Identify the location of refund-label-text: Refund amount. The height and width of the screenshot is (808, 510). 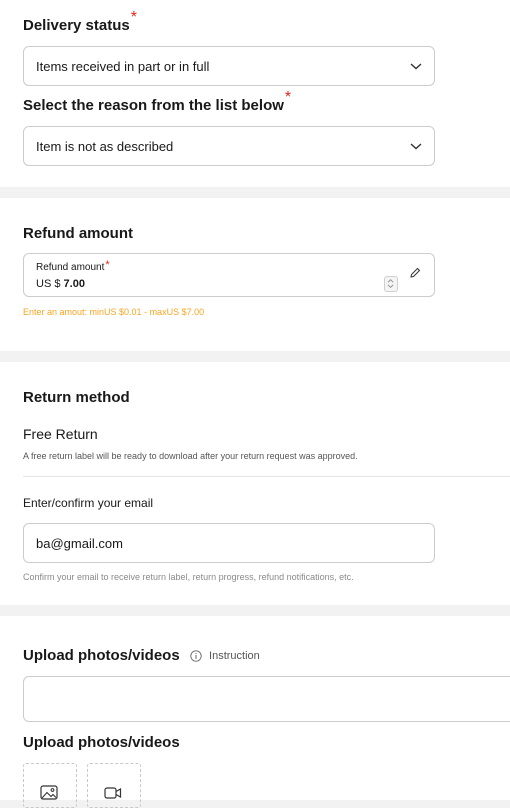
(70, 267).